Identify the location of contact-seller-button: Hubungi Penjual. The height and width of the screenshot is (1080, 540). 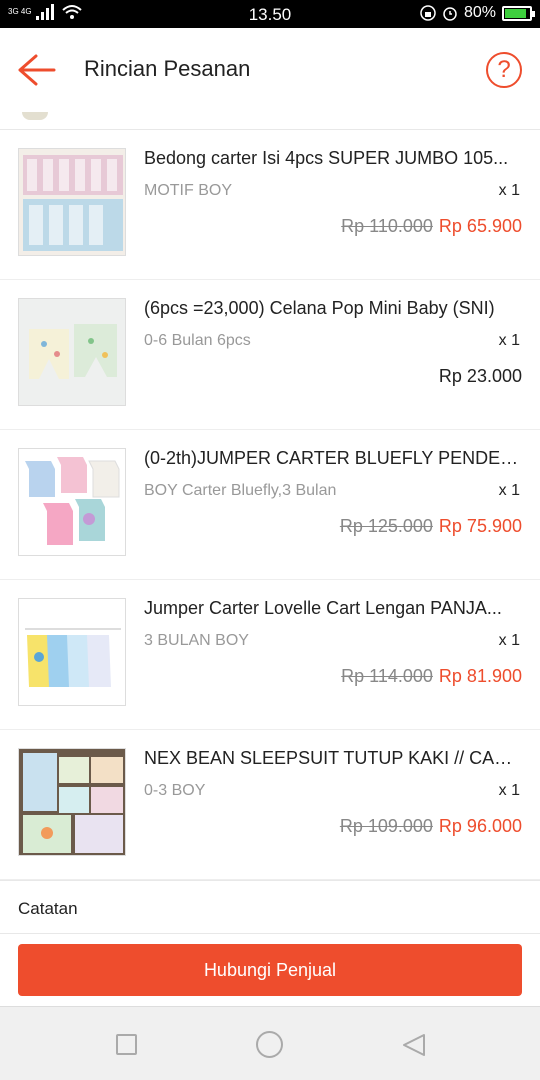
(270, 970).